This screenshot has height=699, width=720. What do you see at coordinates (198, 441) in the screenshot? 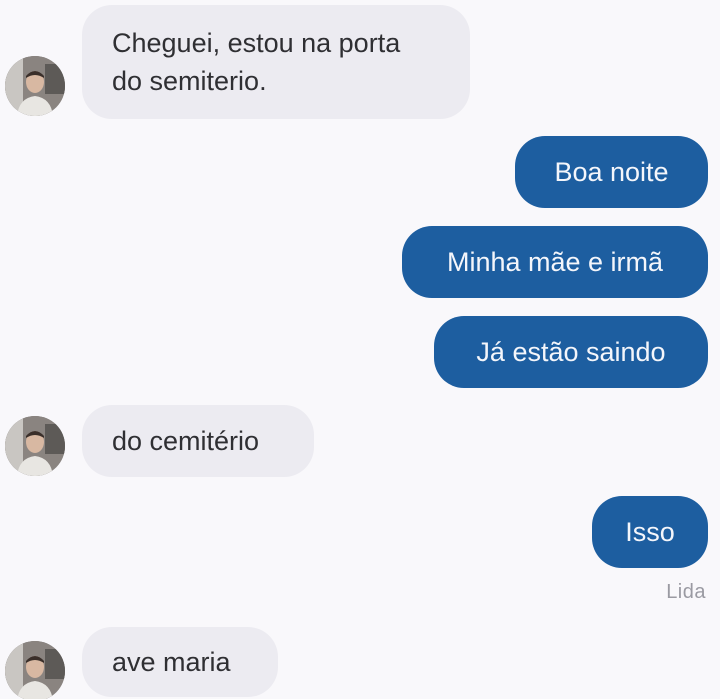
I see `message-bubble-incoming: do cemitério` at bounding box center [198, 441].